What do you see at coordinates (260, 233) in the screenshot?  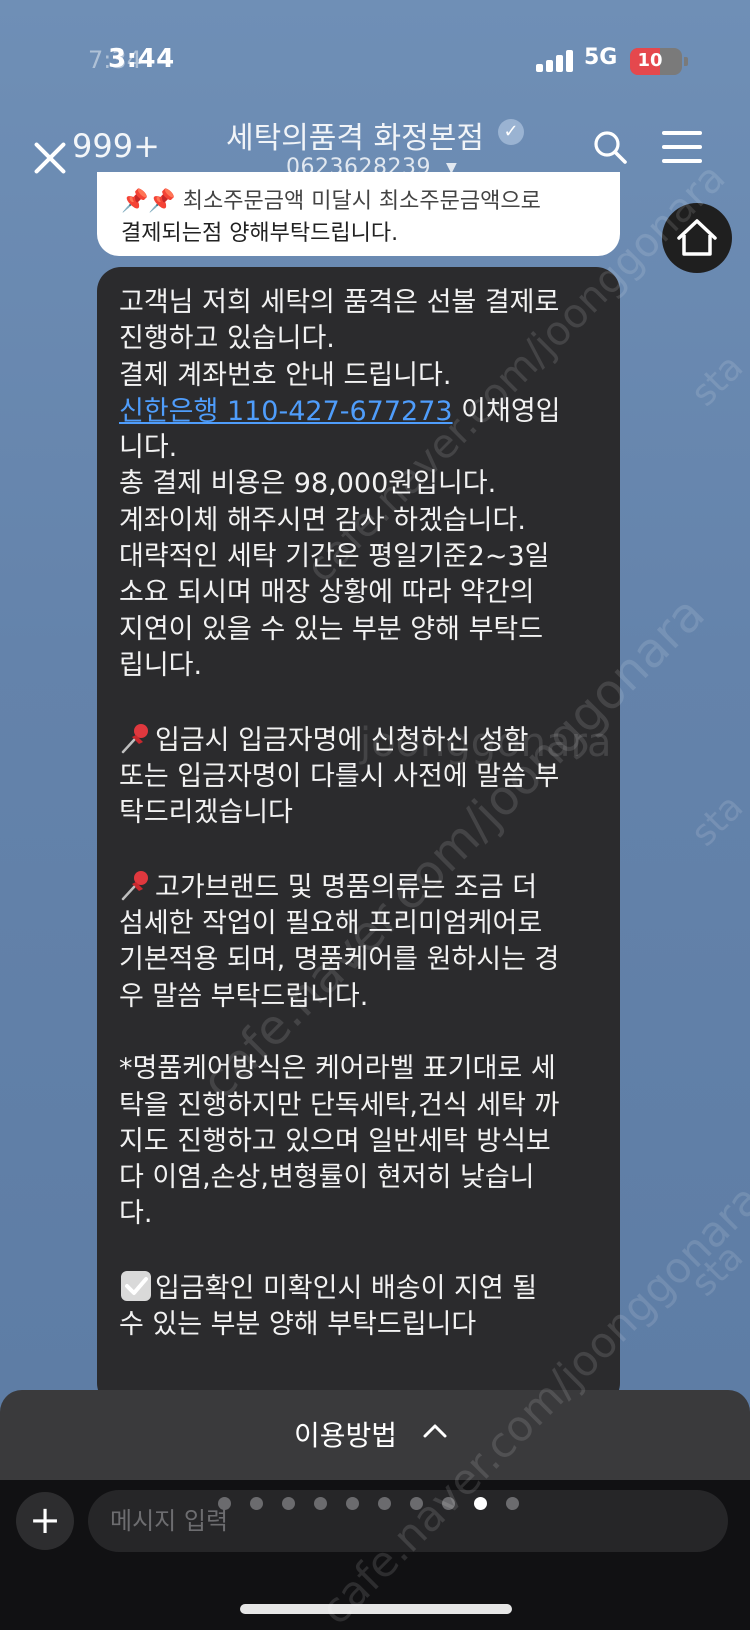 I see `notice-line: 결제되는점 양해부탁드립니다.` at bounding box center [260, 233].